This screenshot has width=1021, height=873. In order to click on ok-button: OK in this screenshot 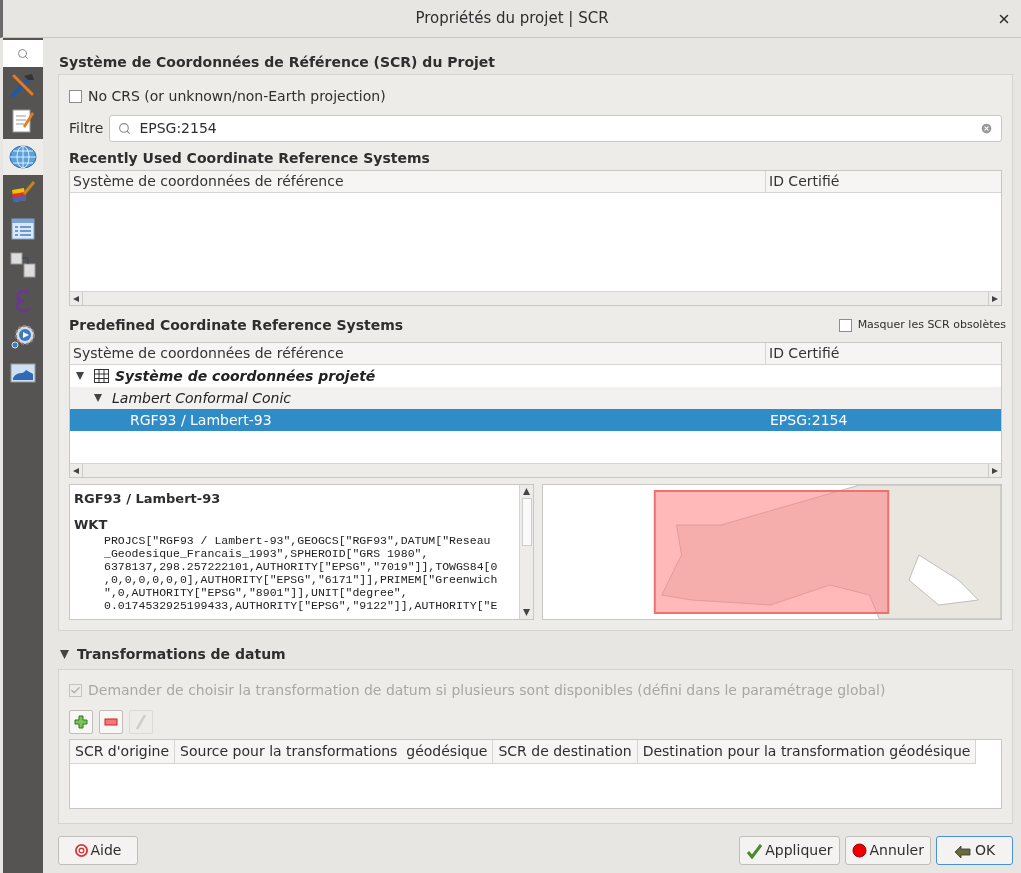, I will do `click(974, 850)`.